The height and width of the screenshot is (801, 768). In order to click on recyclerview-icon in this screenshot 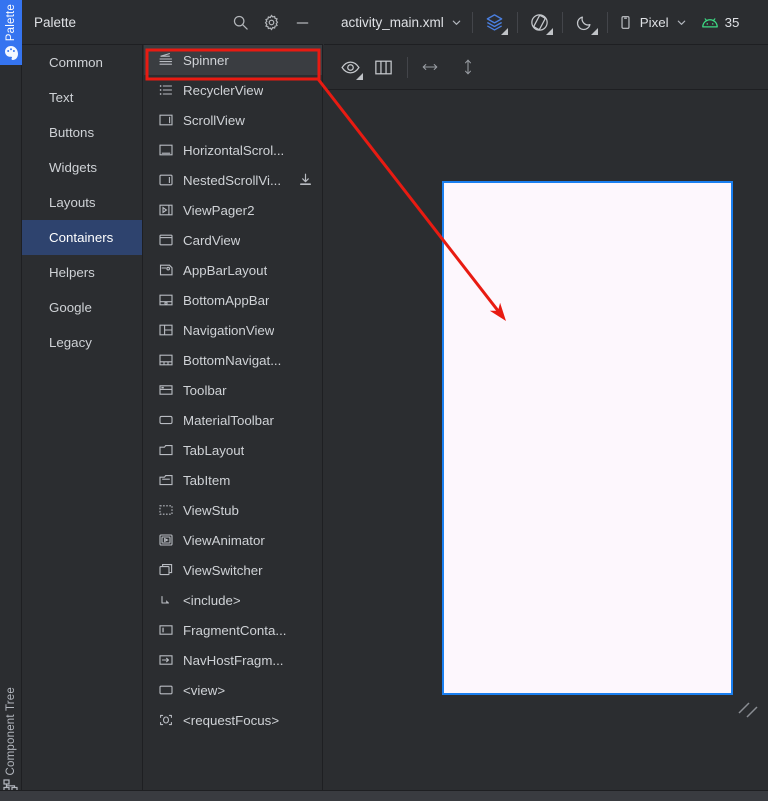, I will do `click(166, 90)`.